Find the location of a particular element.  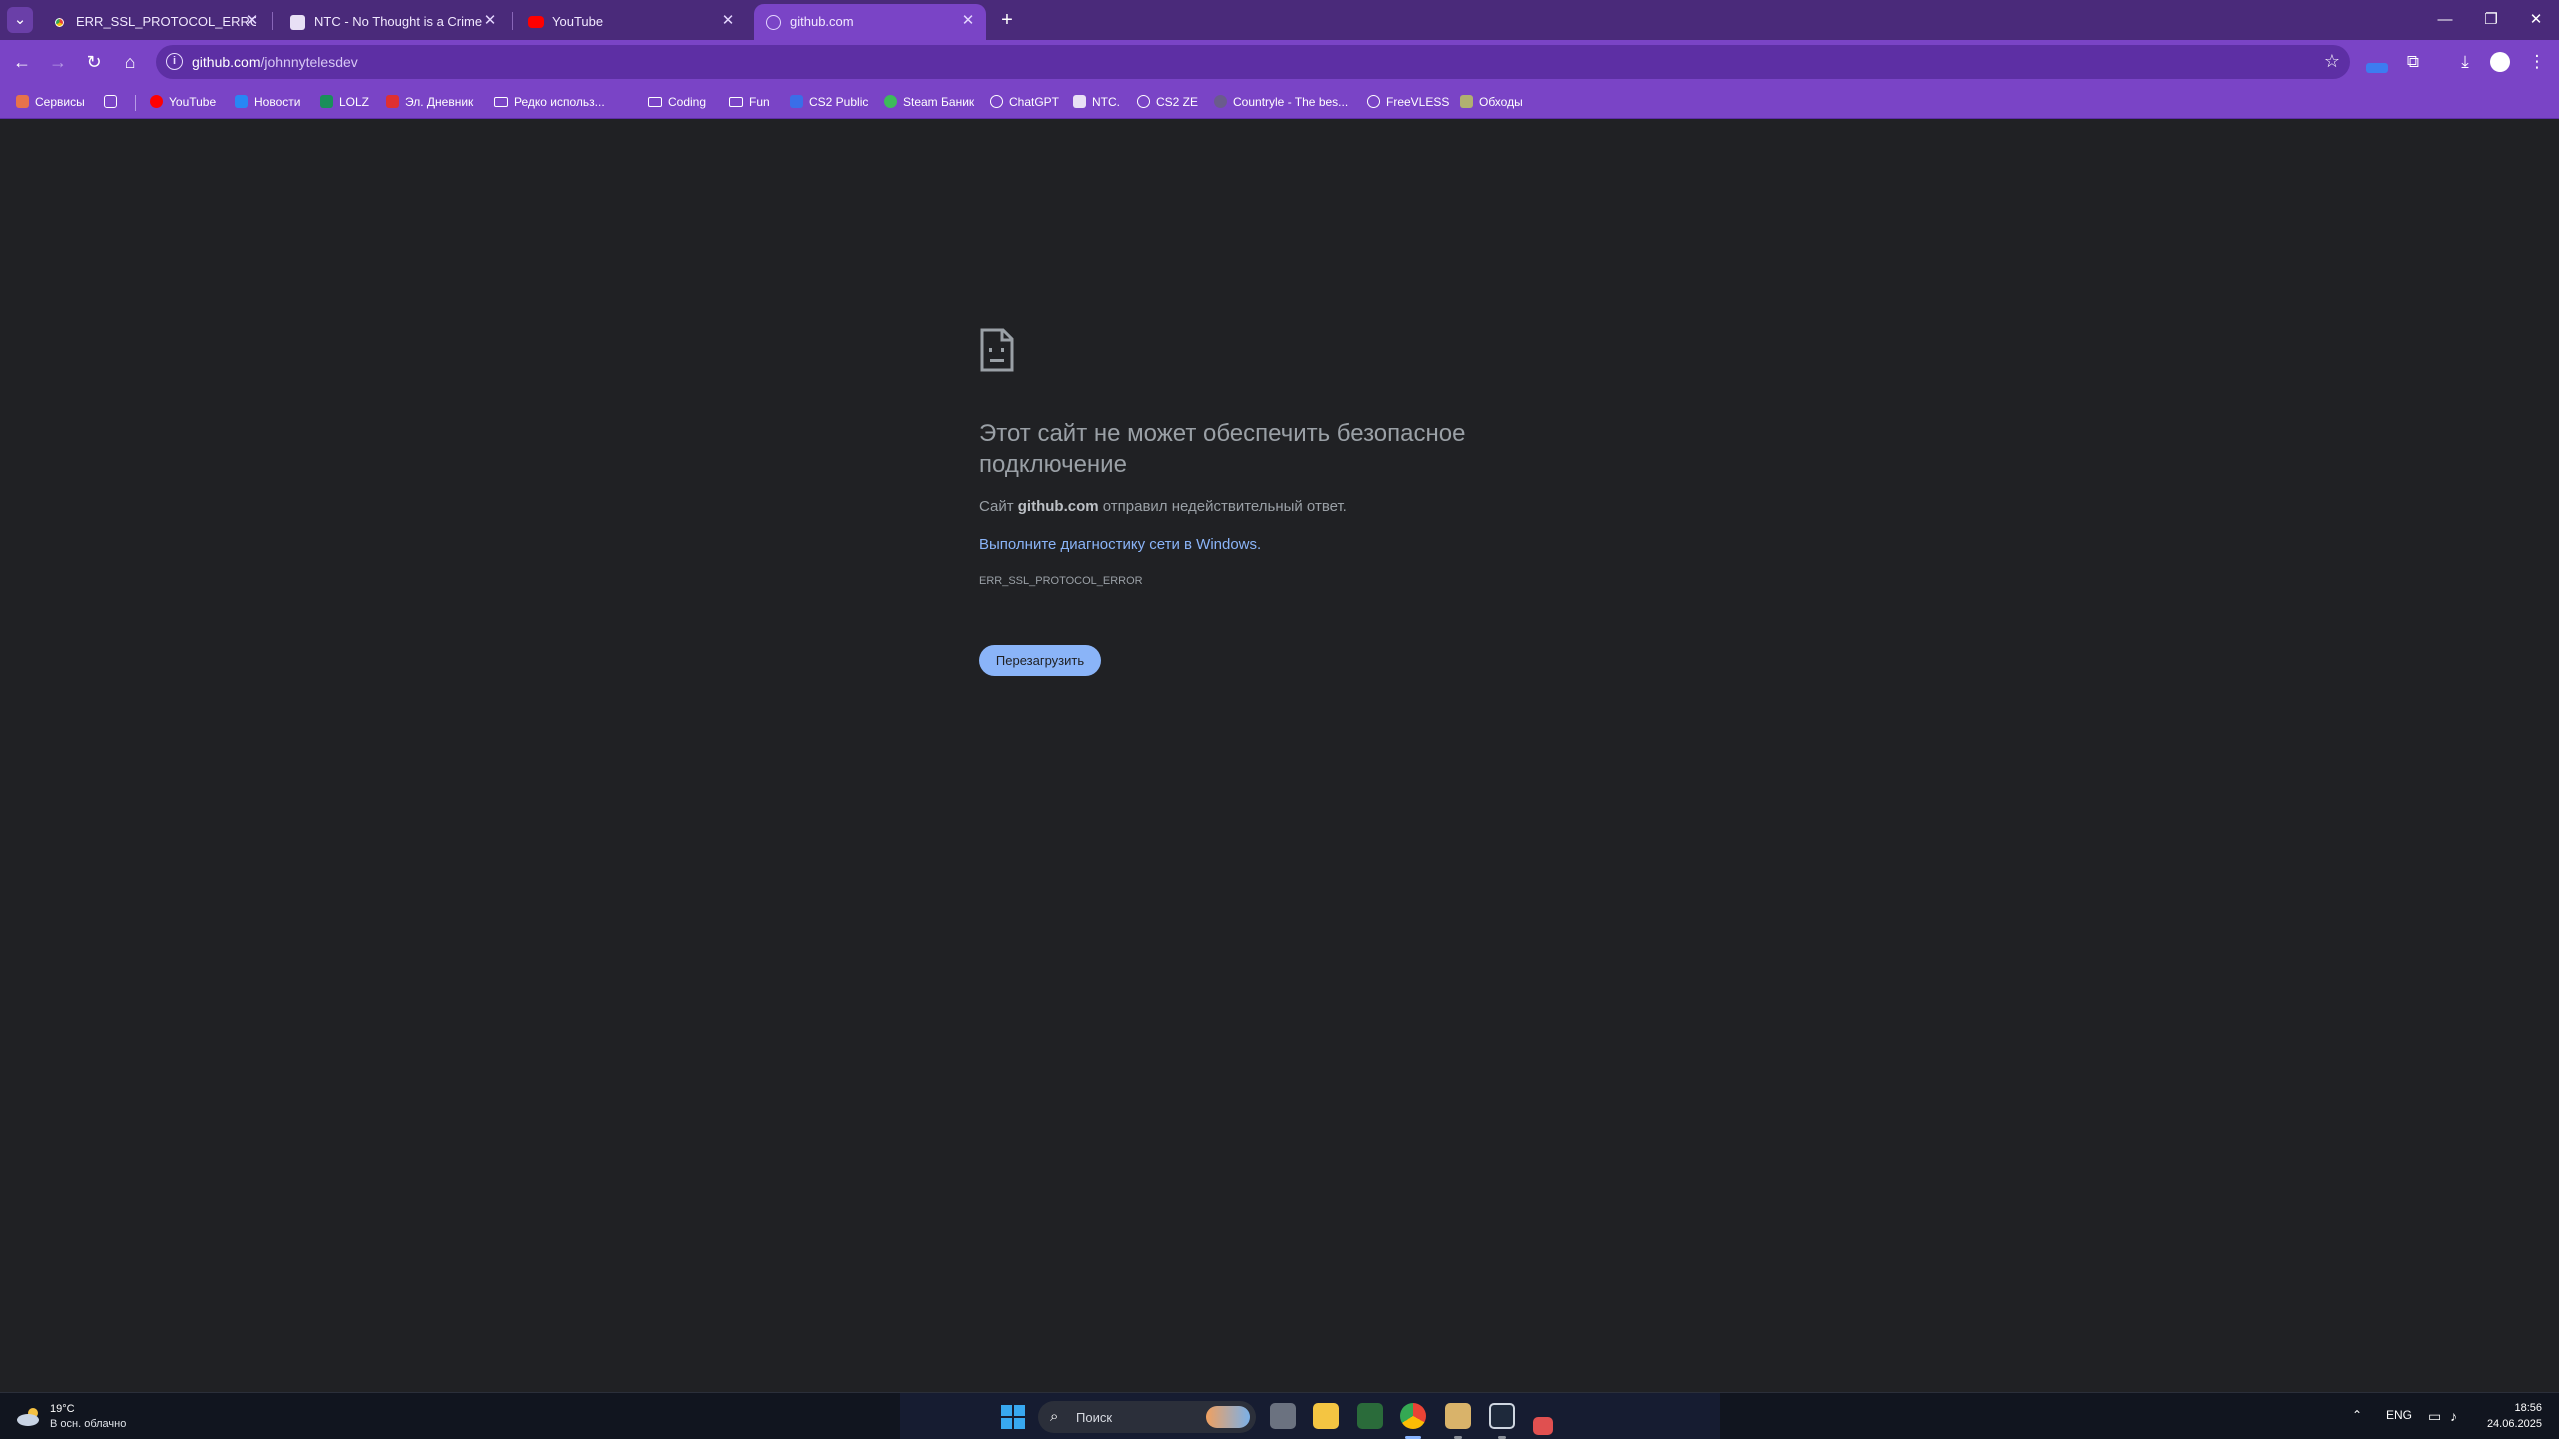

bookmark-folder-coding: Coding is located at coordinates (677, 102).